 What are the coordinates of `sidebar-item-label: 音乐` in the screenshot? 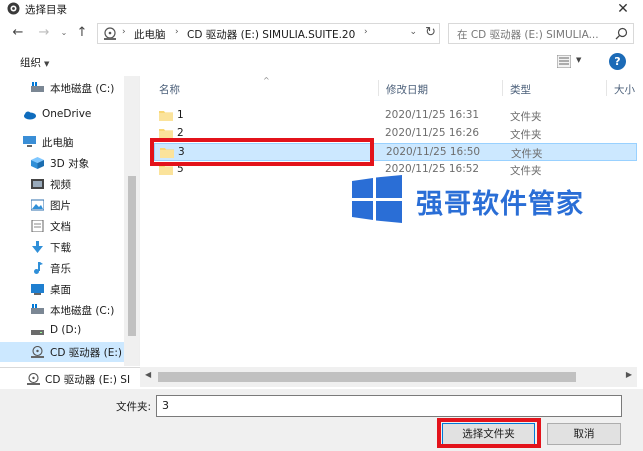 It's located at (60, 269).